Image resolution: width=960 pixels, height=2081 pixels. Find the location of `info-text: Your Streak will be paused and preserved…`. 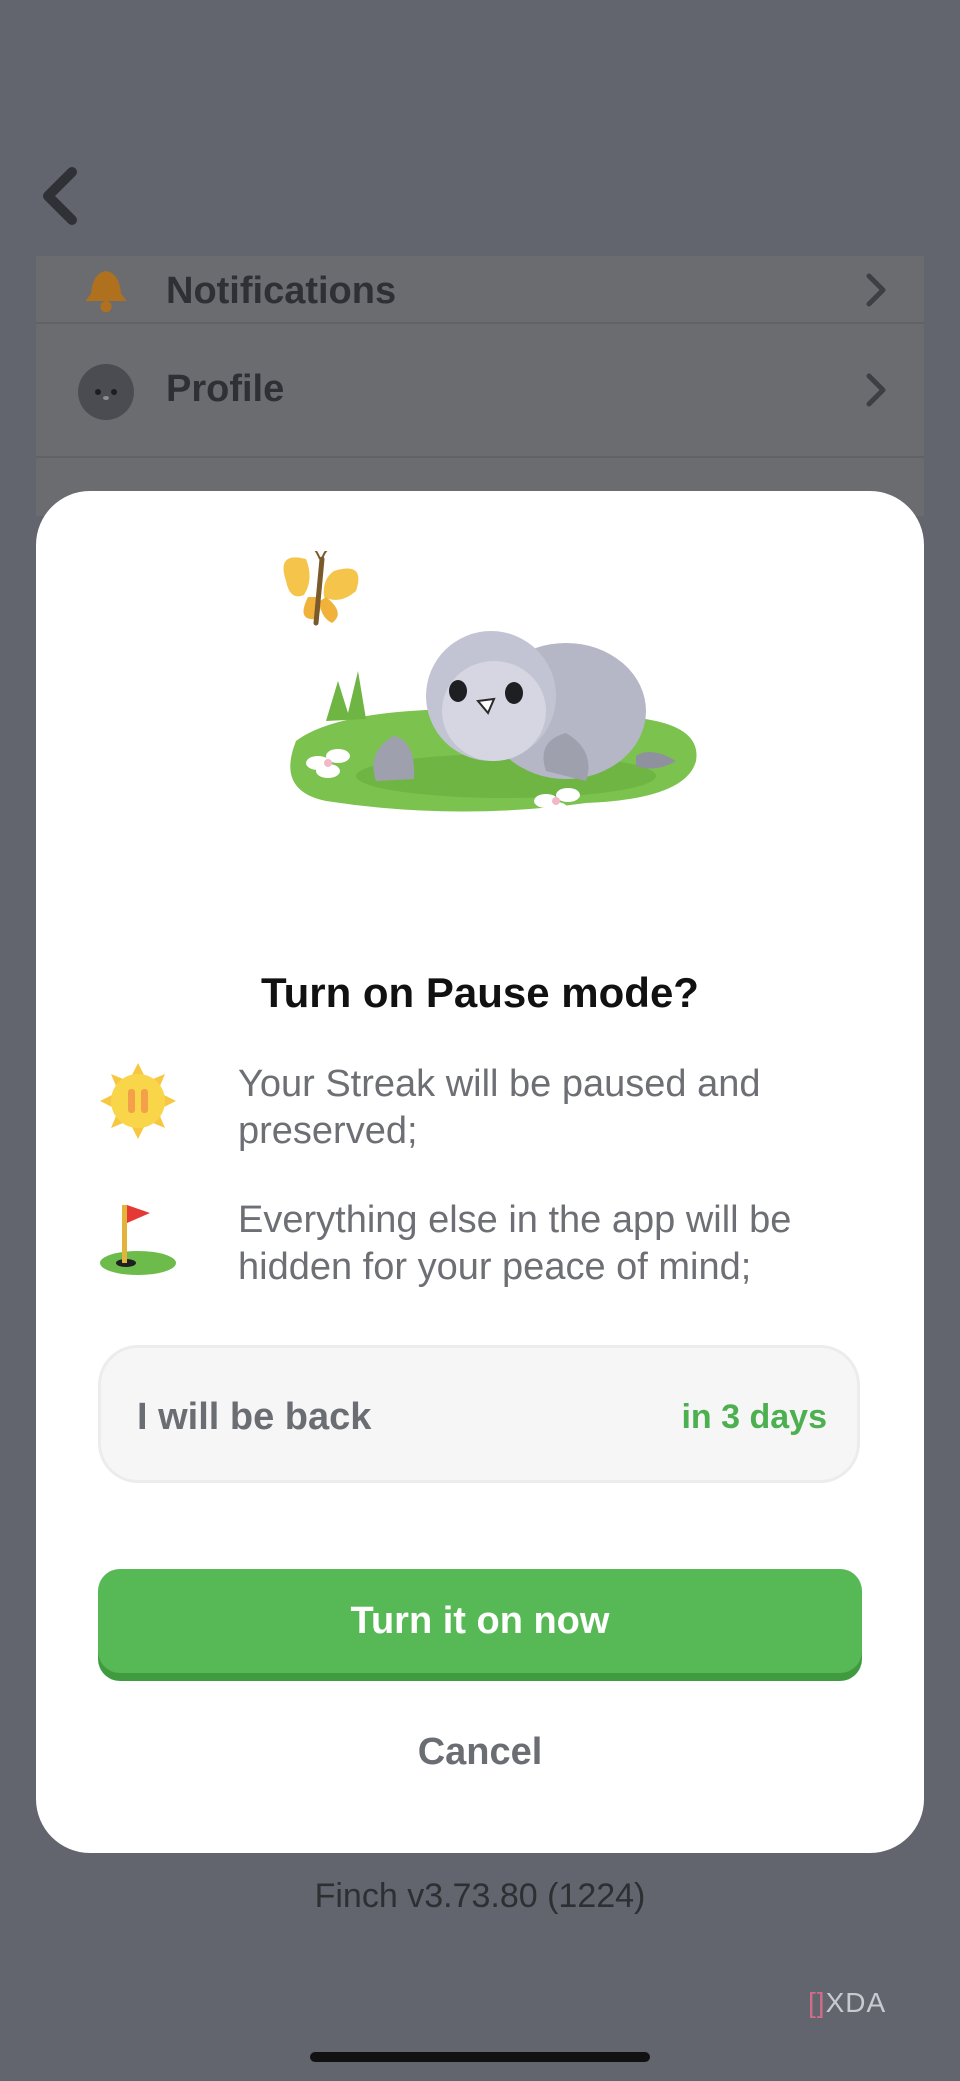

info-text: Your Streak will be paused and preserved… is located at coordinates (499, 1107).